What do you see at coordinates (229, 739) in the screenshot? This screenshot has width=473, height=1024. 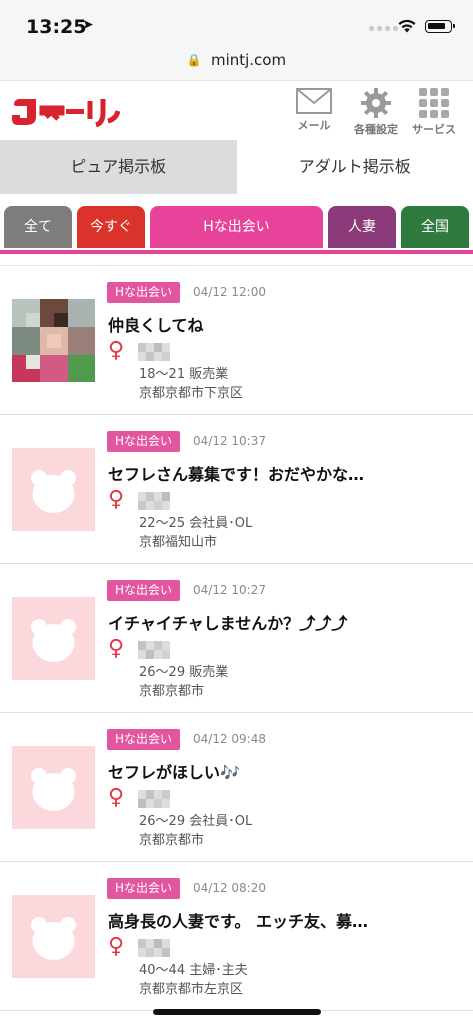 I see `post-date: 04/12 09:48` at bounding box center [229, 739].